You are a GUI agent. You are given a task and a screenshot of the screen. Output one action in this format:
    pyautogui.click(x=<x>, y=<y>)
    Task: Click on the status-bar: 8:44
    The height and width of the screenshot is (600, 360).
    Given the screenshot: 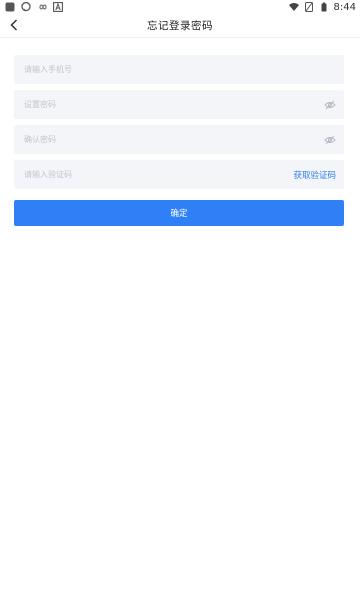 What is the action you would take?
    pyautogui.click(x=180, y=7)
    